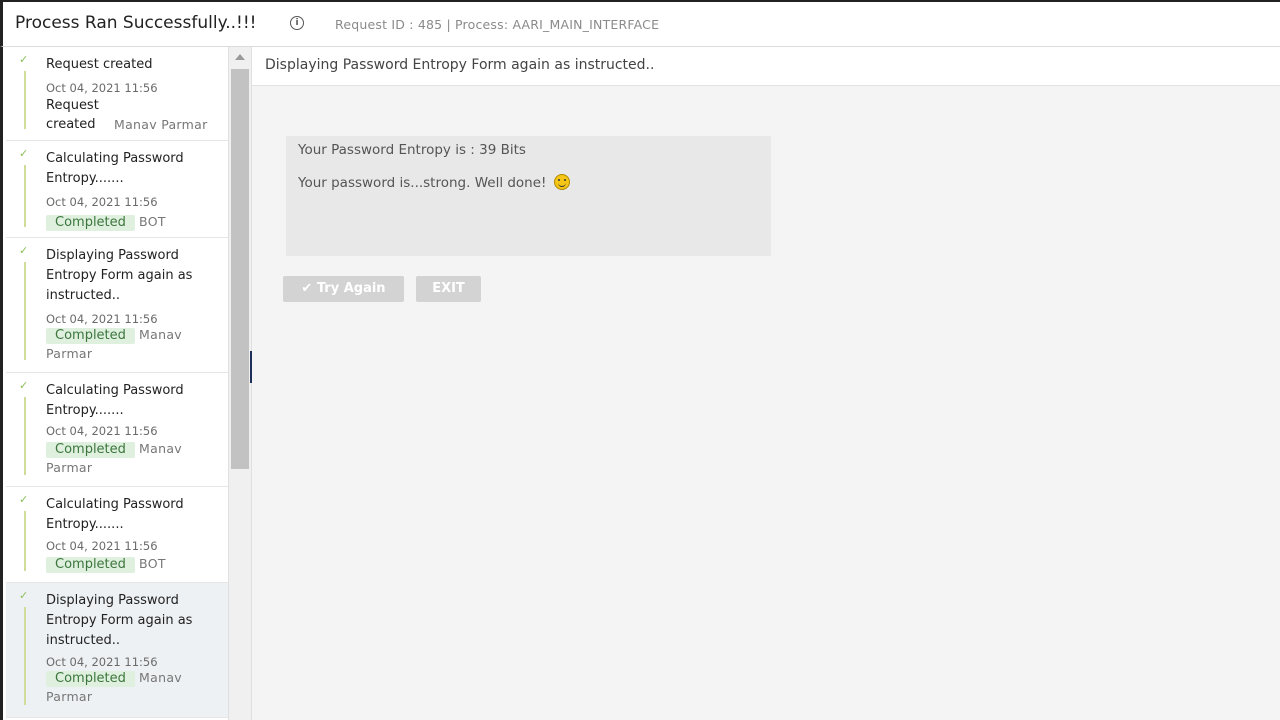 Image resolution: width=1280 pixels, height=720 pixels. What do you see at coordinates (136, 23) in the screenshot?
I see `page-title: Process Ran Successfully..!!!` at bounding box center [136, 23].